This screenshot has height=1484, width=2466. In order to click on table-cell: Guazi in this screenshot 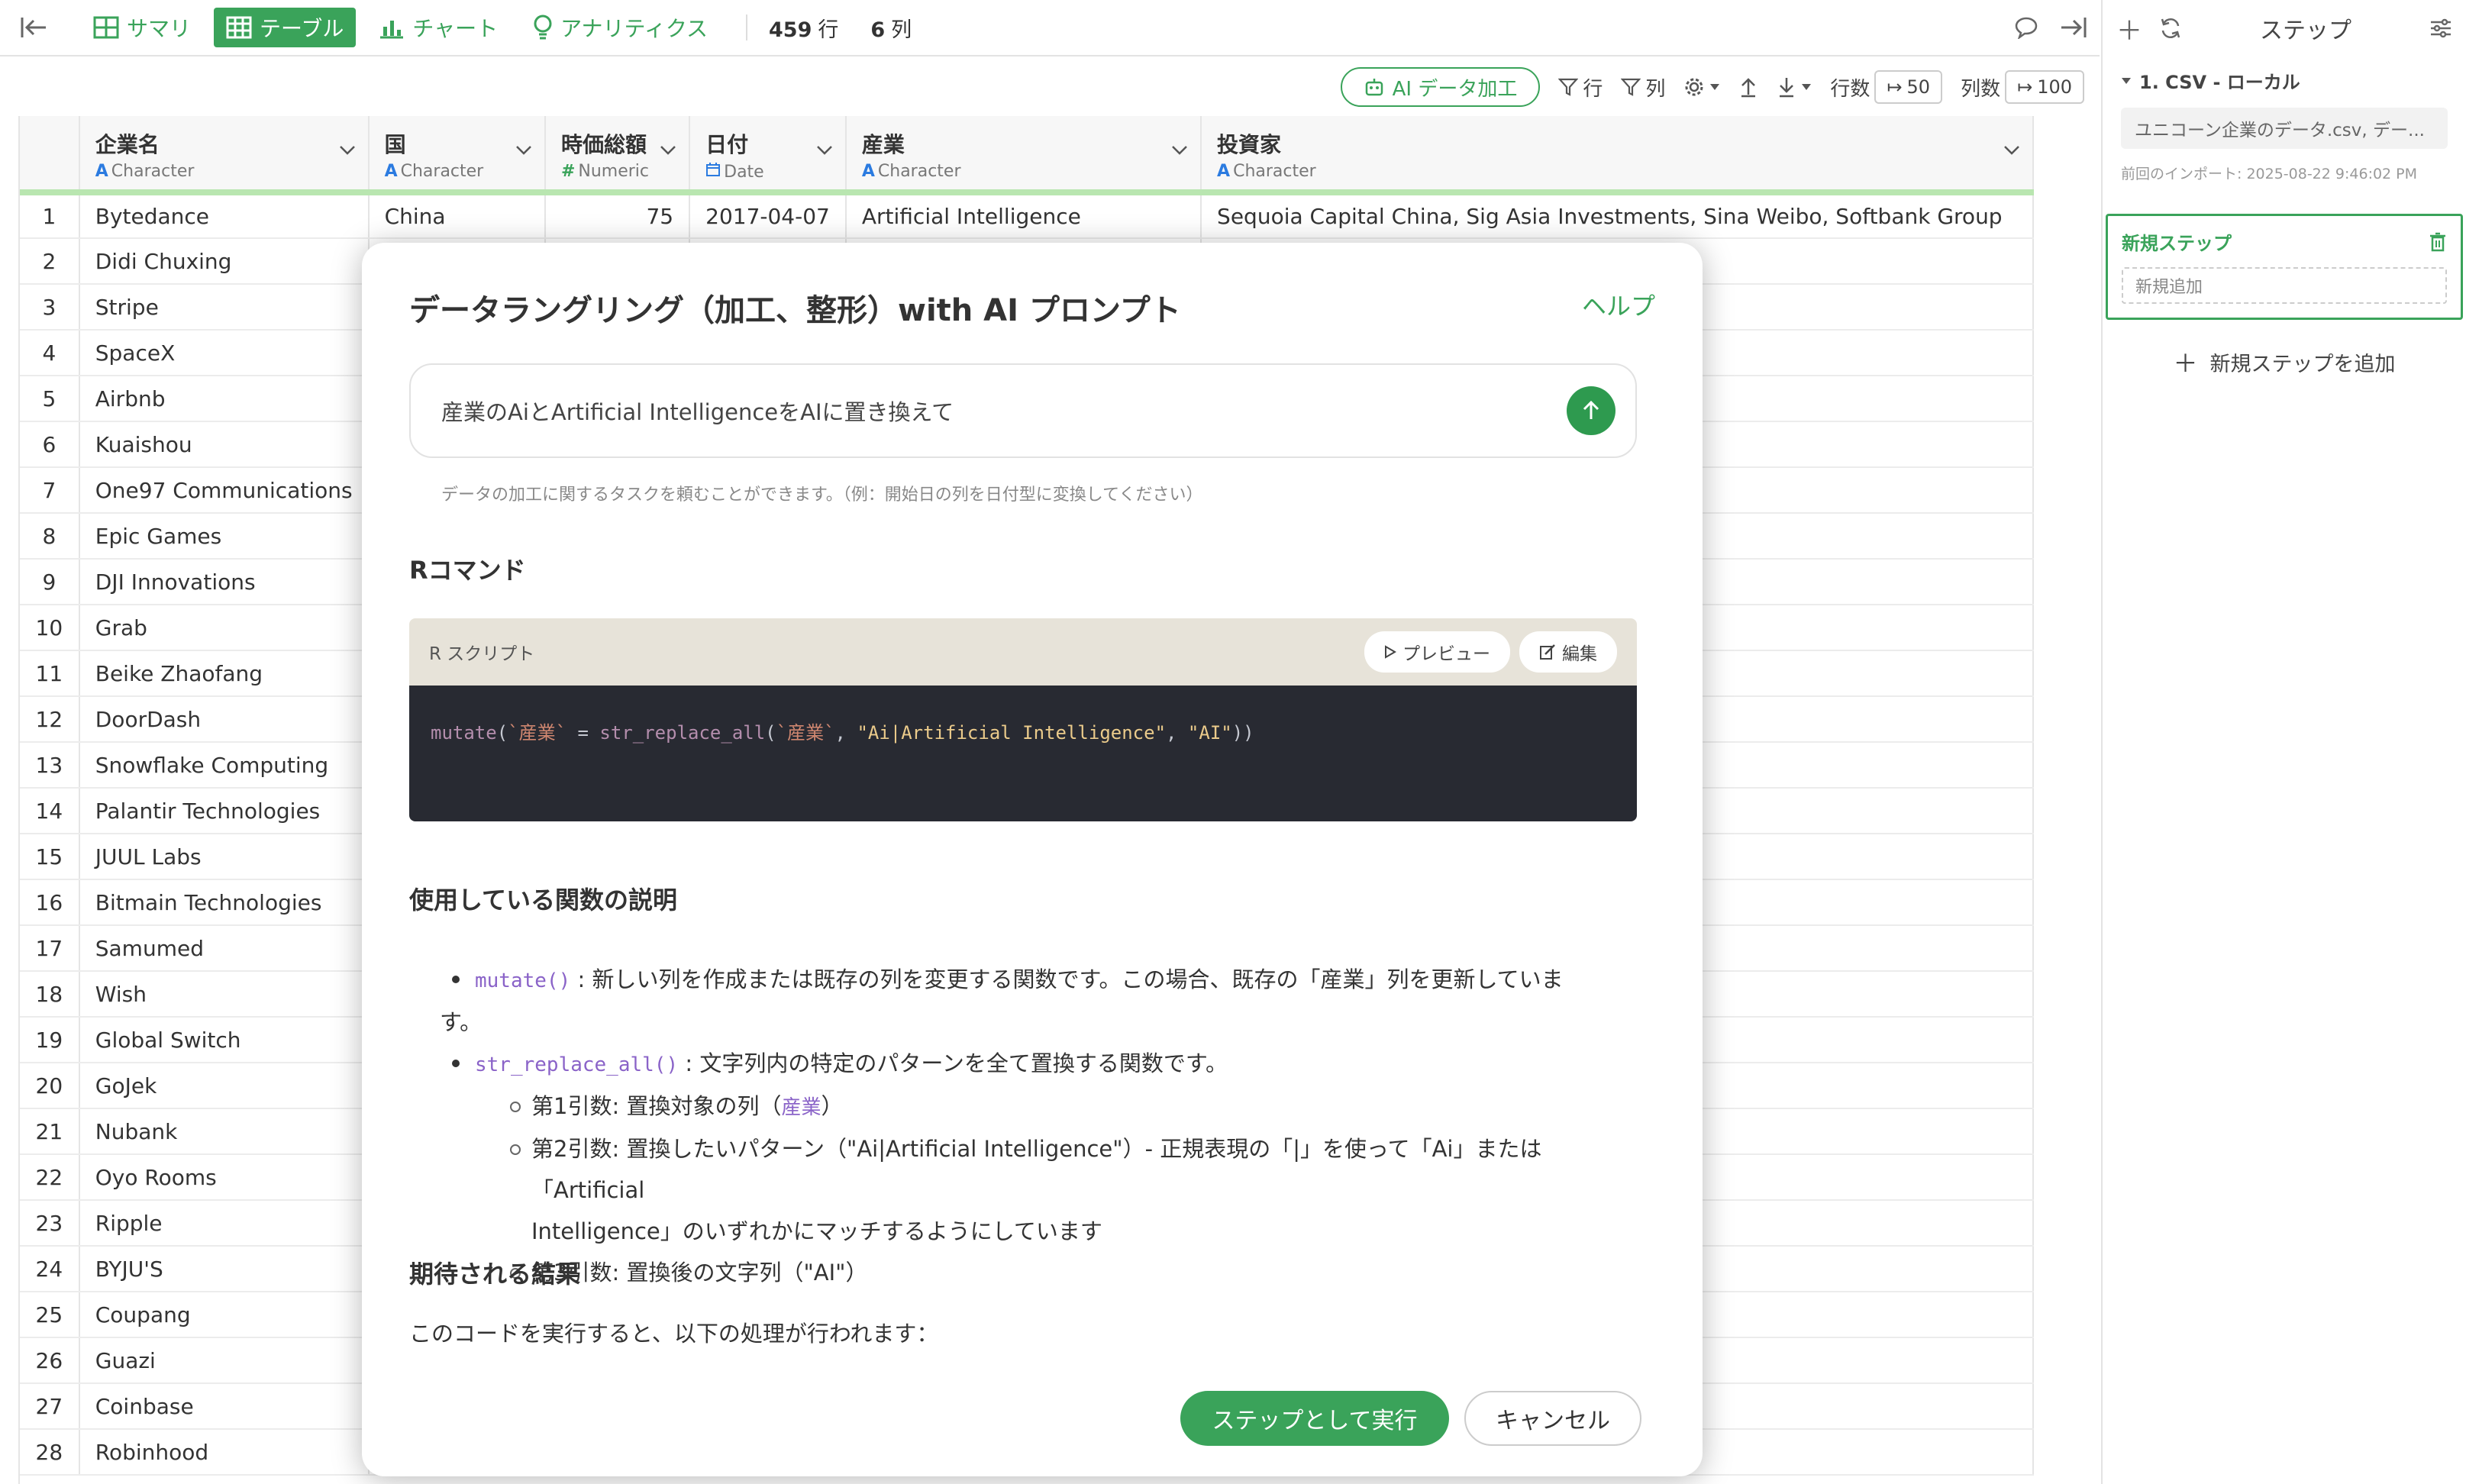, I will do `click(224, 1360)`.